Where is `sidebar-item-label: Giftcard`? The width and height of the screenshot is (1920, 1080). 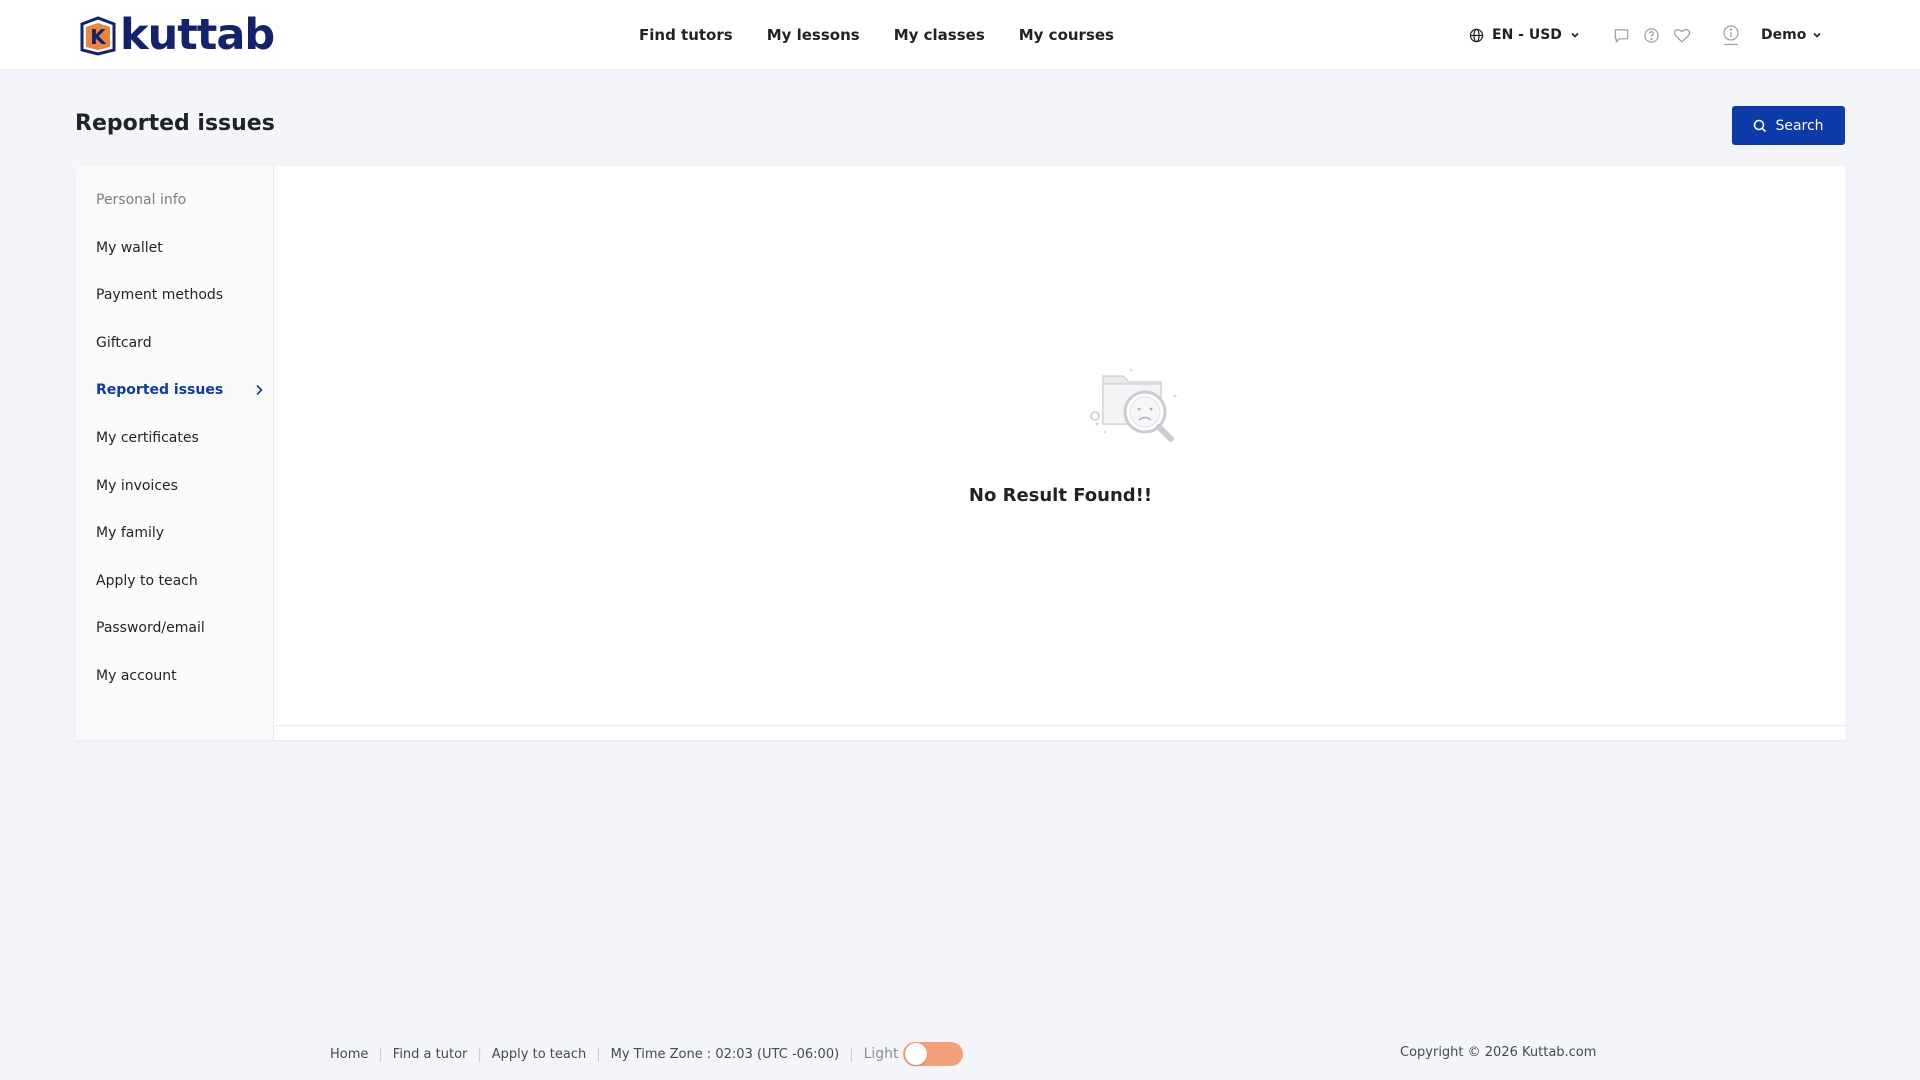 sidebar-item-label: Giftcard is located at coordinates (124, 343).